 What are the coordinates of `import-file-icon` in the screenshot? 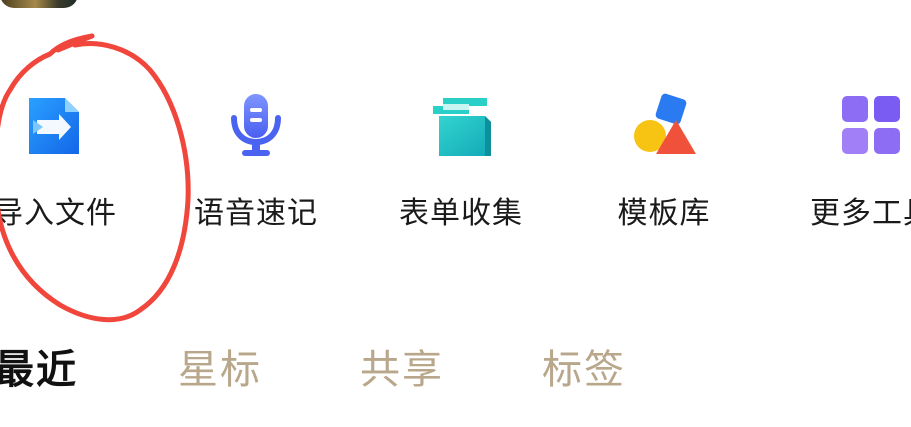 It's located at (55, 126).